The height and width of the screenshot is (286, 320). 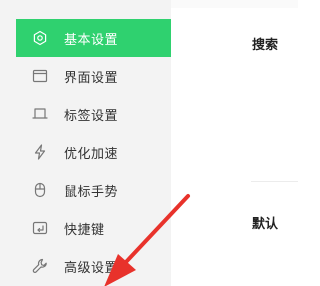 I want to click on sidebar-item-label: 基本设置, so click(x=91, y=40).